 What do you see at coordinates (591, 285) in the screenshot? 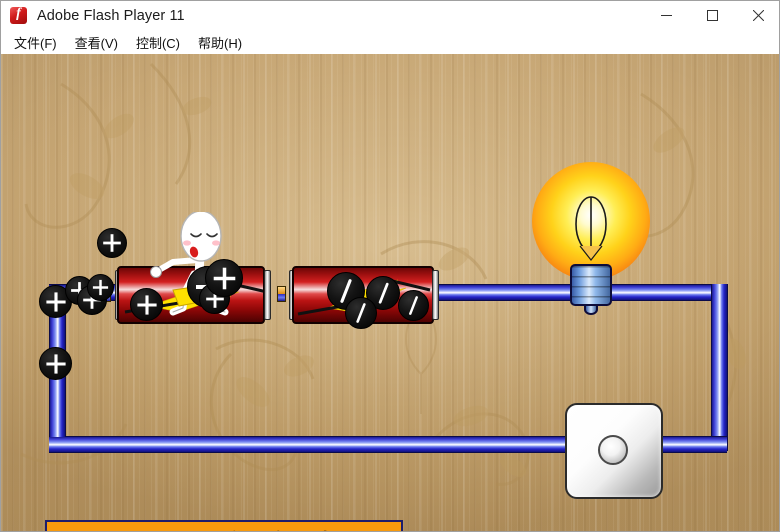
I see `light-bulb-base` at bounding box center [591, 285].